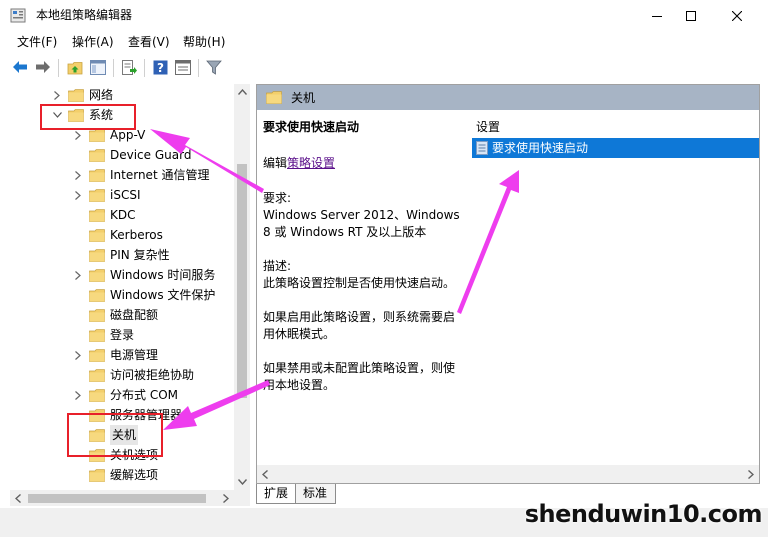 The width and height of the screenshot is (768, 537). I want to click on tree-item-label: Windows 文件保护, so click(163, 295).